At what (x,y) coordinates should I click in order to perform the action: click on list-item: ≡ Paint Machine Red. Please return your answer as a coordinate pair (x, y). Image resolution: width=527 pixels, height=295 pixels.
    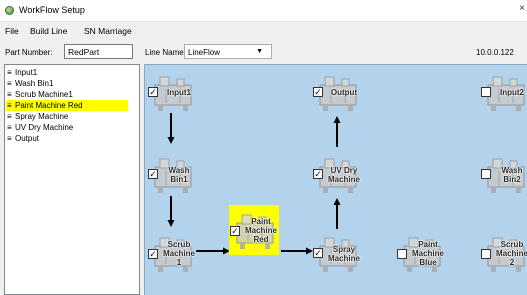
    Looking at the image, I should click on (67, 105).